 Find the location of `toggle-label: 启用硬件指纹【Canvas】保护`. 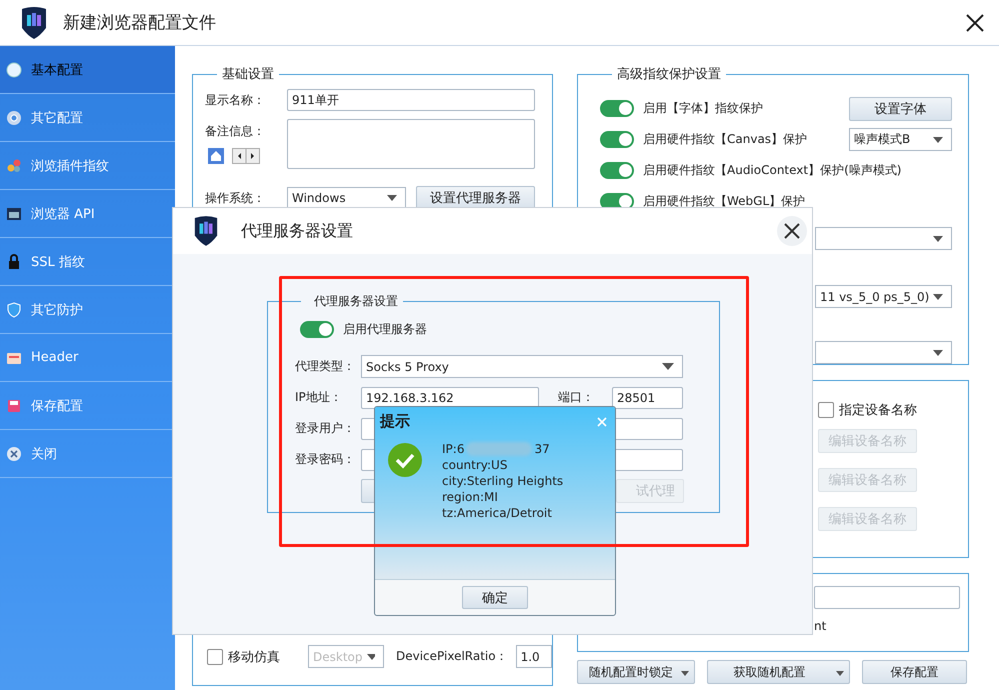

toggle-label: 启用硬件指纹【Canvas】保护 is located at coordinates (725, 139).